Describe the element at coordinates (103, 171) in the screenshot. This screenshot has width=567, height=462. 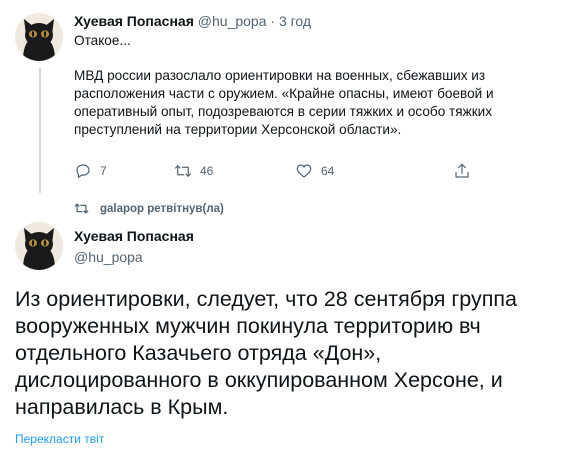
I see `reply-count: 7` at that location.